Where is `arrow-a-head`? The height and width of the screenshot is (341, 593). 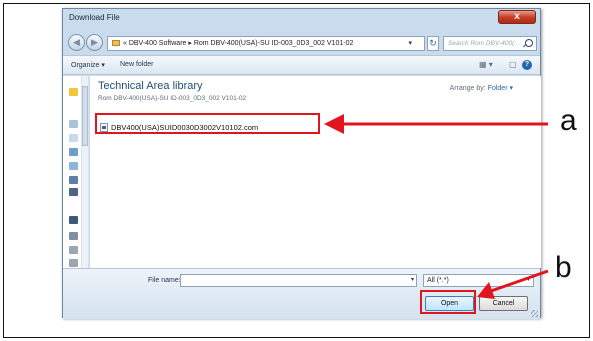
arrow-a-head is located at coordinates (334, 124).